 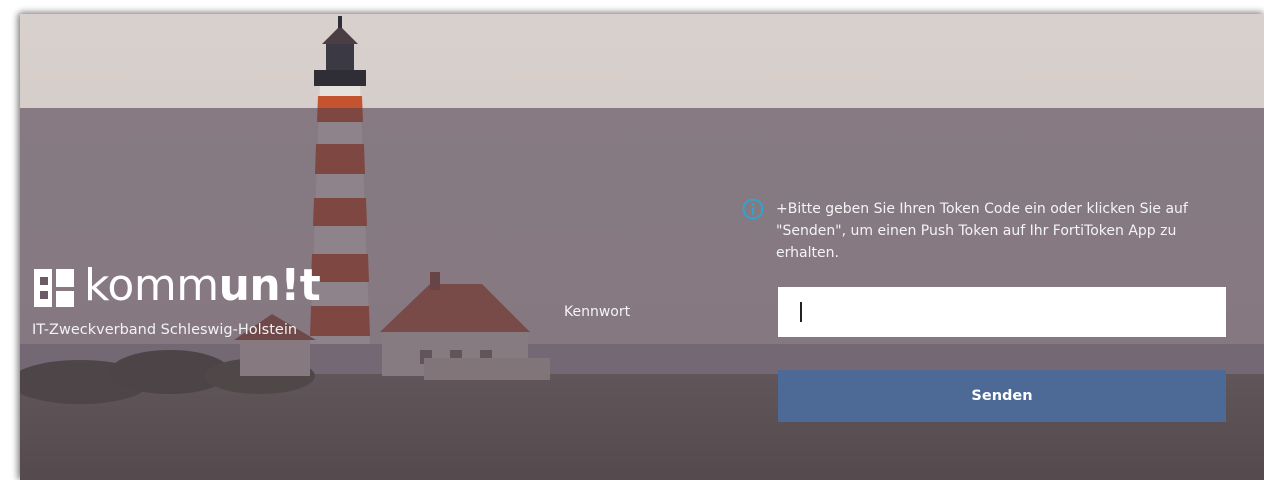 What do you see at coordinates (165, 330) in the screenshot?
I see `logo-subtitle: IT-Zweckverband Schleswig-Holstein` at bounding box center [165, 330].